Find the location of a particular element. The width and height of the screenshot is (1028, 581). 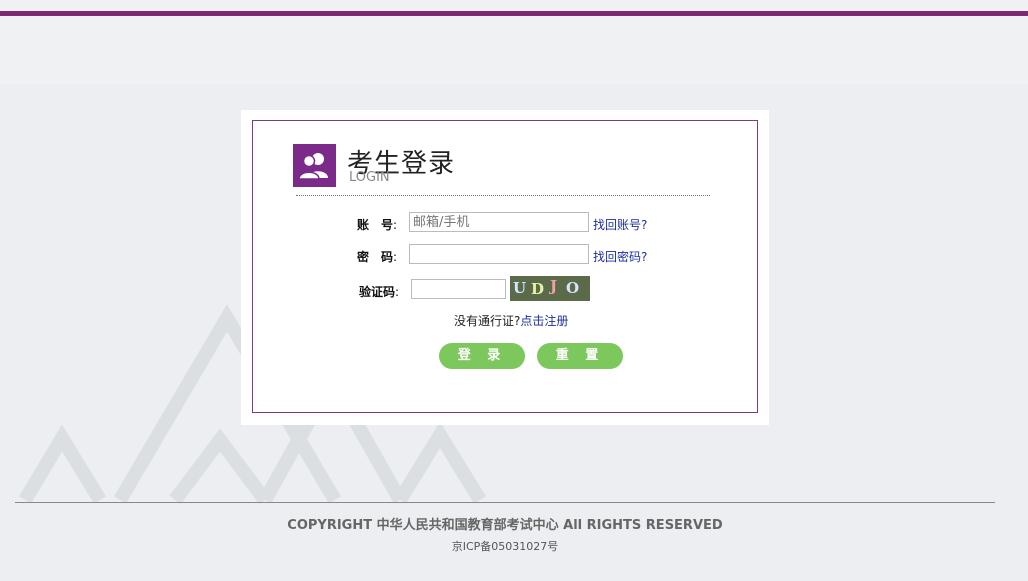

account-label: 账 号: is located at coordinates (377, 225).